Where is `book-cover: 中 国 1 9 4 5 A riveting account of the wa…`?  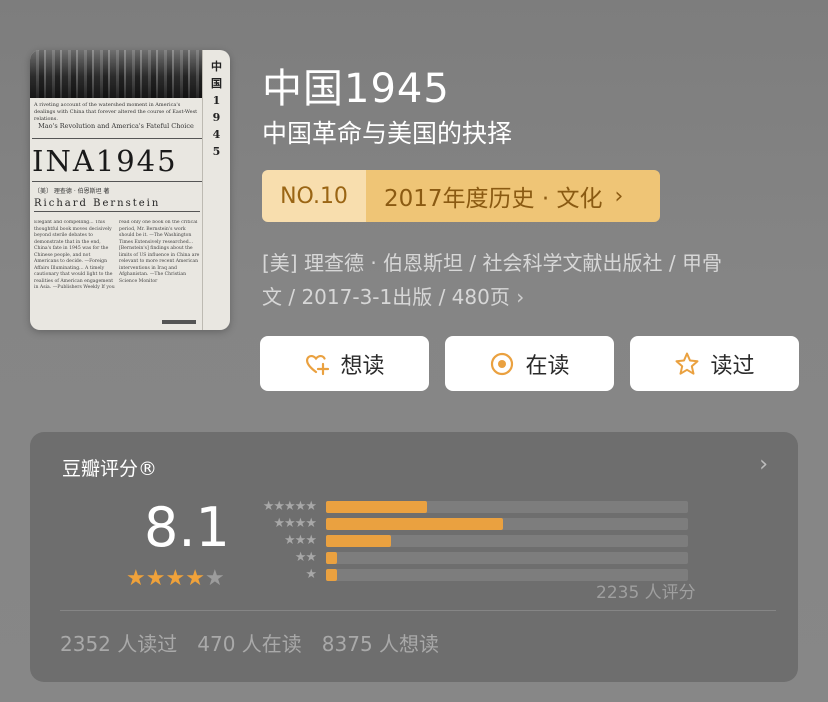
book-cover: 中 国 1 9 4 5 A riveting account of the wa… is located at coordinates (130, 190).